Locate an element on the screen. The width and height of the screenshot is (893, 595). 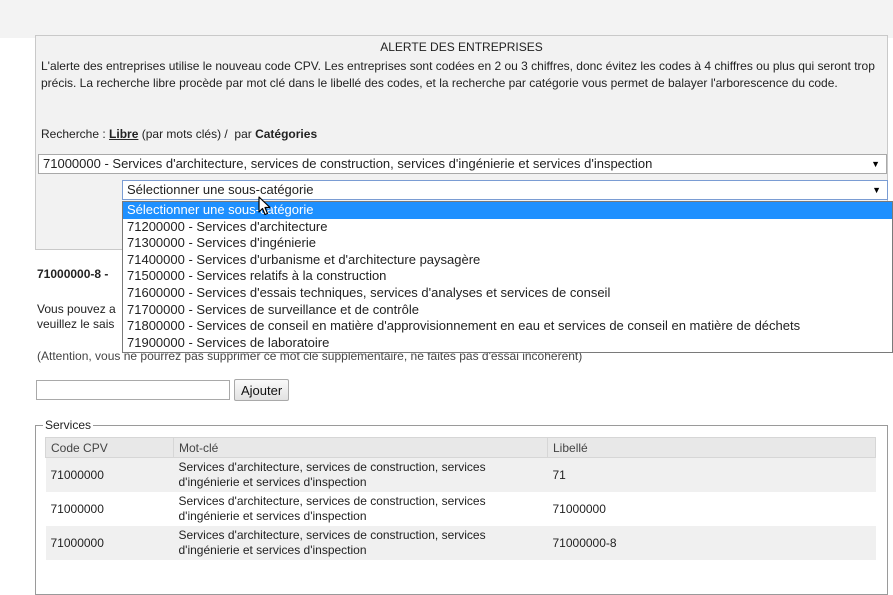
search-mode-separator: (par mots clés) / par is located at coordinates (197, 134).